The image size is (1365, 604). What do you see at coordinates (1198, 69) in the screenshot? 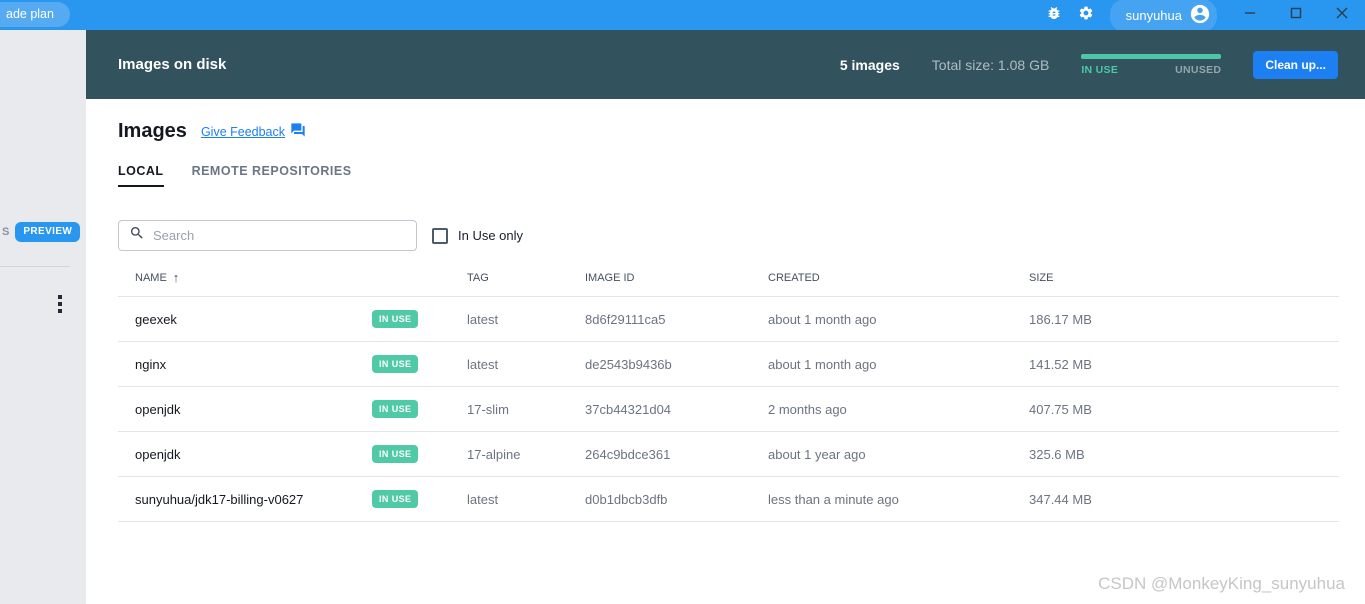
I see `unused-label: UNUSED` at bounding box center [1198, 69].